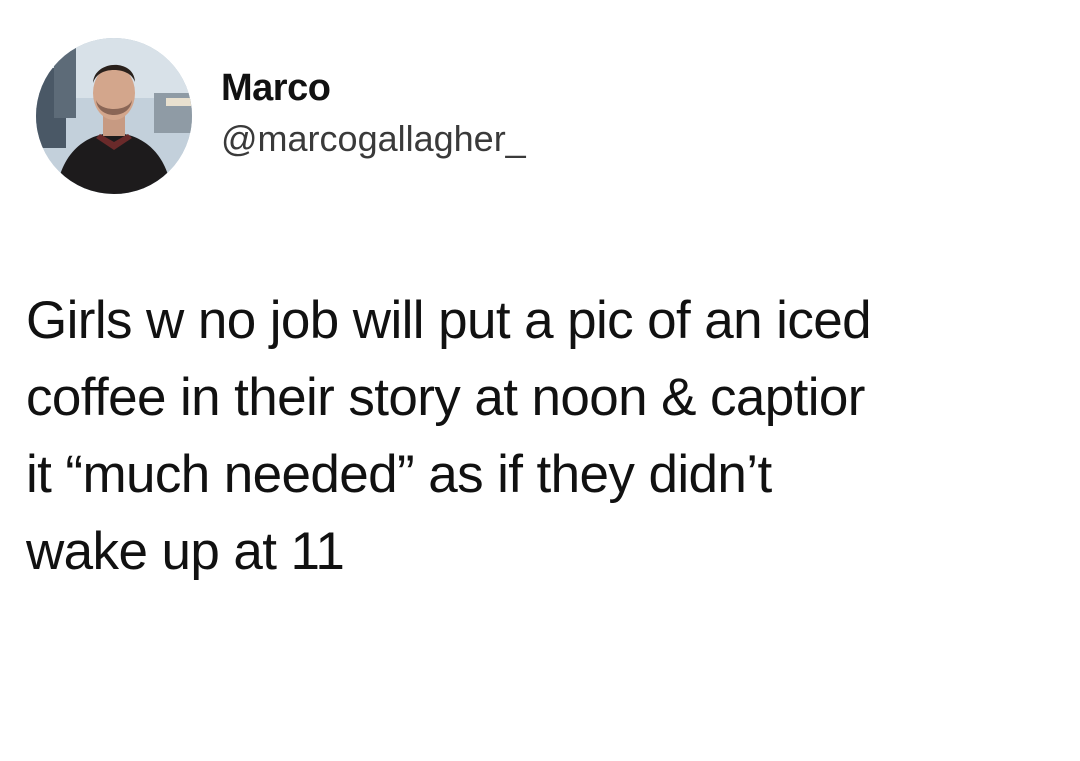 The height and width of the screenshot is (761, 1080). I want to click on author-display-name: Marco, so click(373, 88).